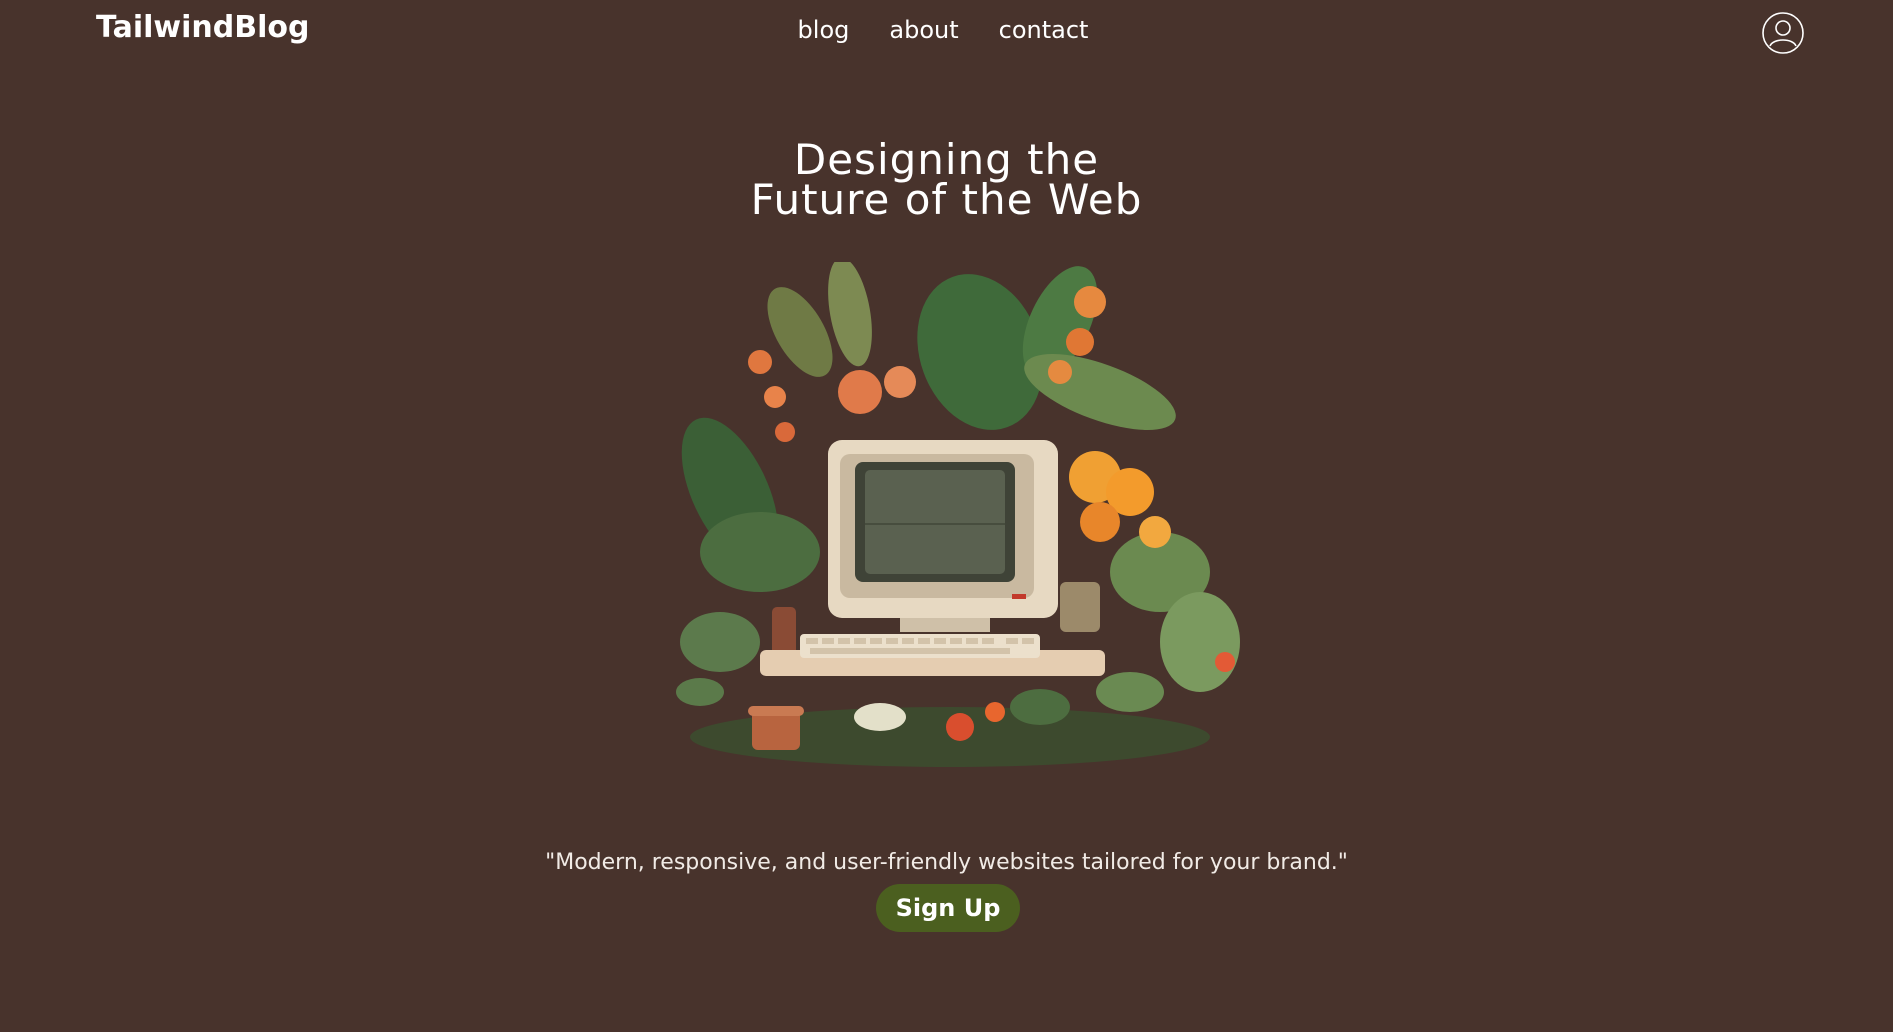 The height and width of the screenshot is (1032, 1893). I want to click on nav-link-contact: contact, so click(1044, 30).